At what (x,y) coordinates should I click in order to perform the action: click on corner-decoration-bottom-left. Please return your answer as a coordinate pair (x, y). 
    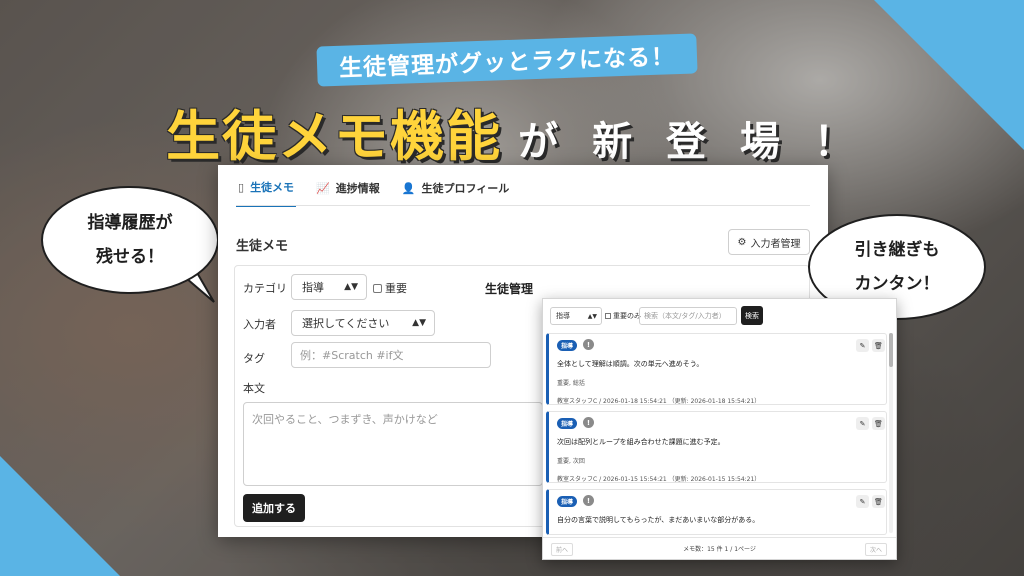
    Looking at the image, I should click on (60, 516).